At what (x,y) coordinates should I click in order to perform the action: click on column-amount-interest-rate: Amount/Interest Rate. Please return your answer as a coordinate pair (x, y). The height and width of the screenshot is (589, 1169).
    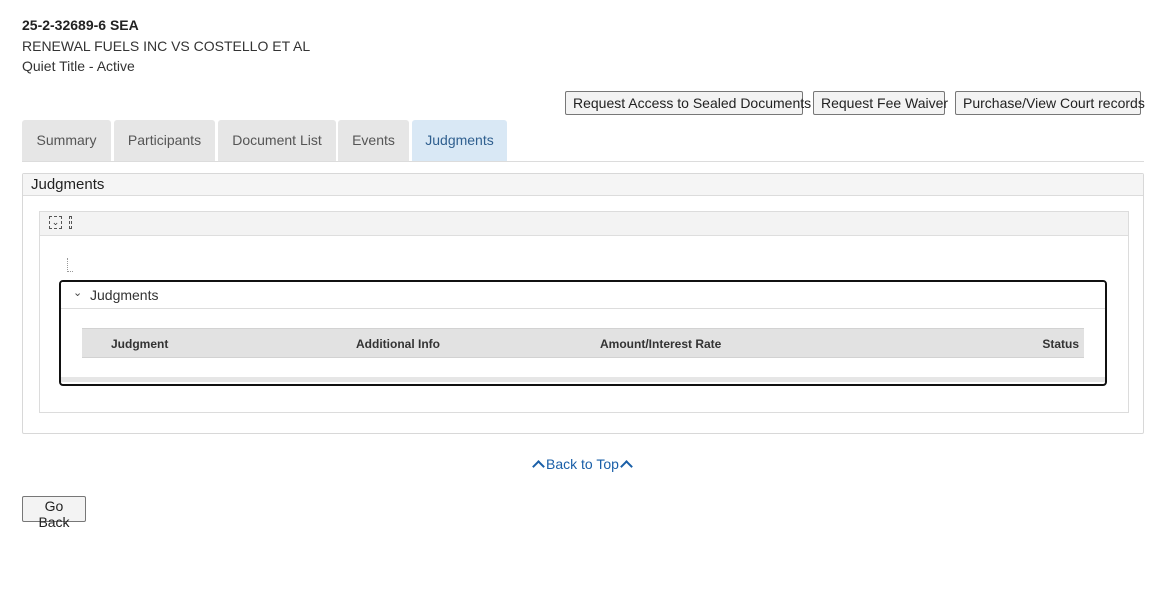
    Looking at the image, I should click on (660, 344).